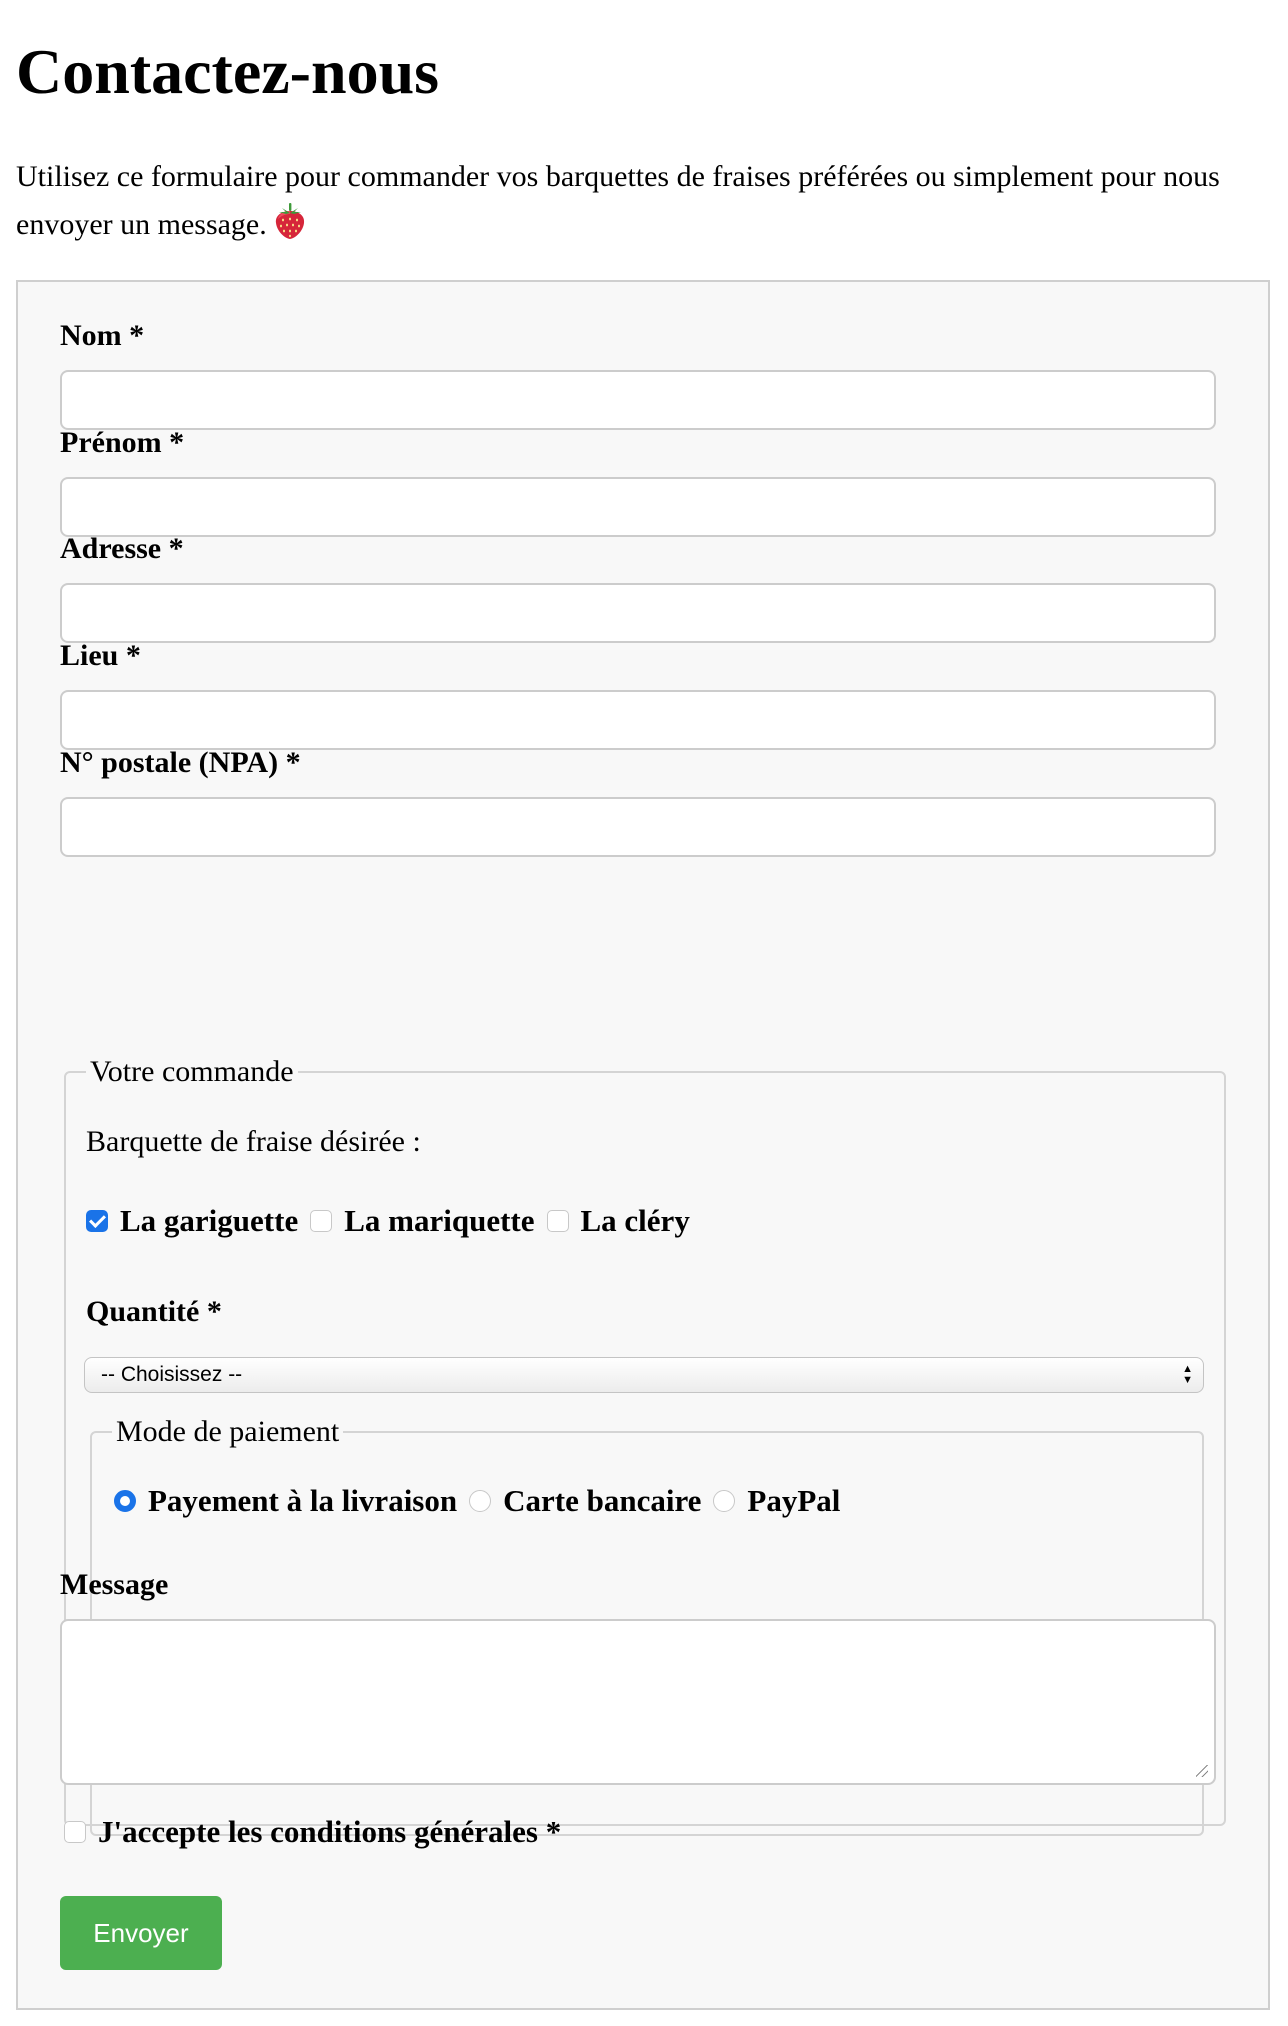 This screenshot has height=2026, width=1288. Describe the element at coordinates (644, 1375) in the screenshot. I see `quantity-select: -- Choisissez -- ▲ ▼` at that location.